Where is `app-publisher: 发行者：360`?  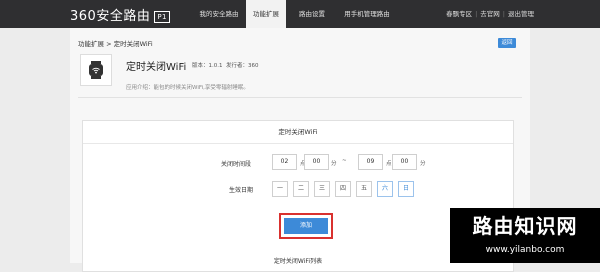
app-publisher: 发行者：360 is located at coordinates (242, 66).